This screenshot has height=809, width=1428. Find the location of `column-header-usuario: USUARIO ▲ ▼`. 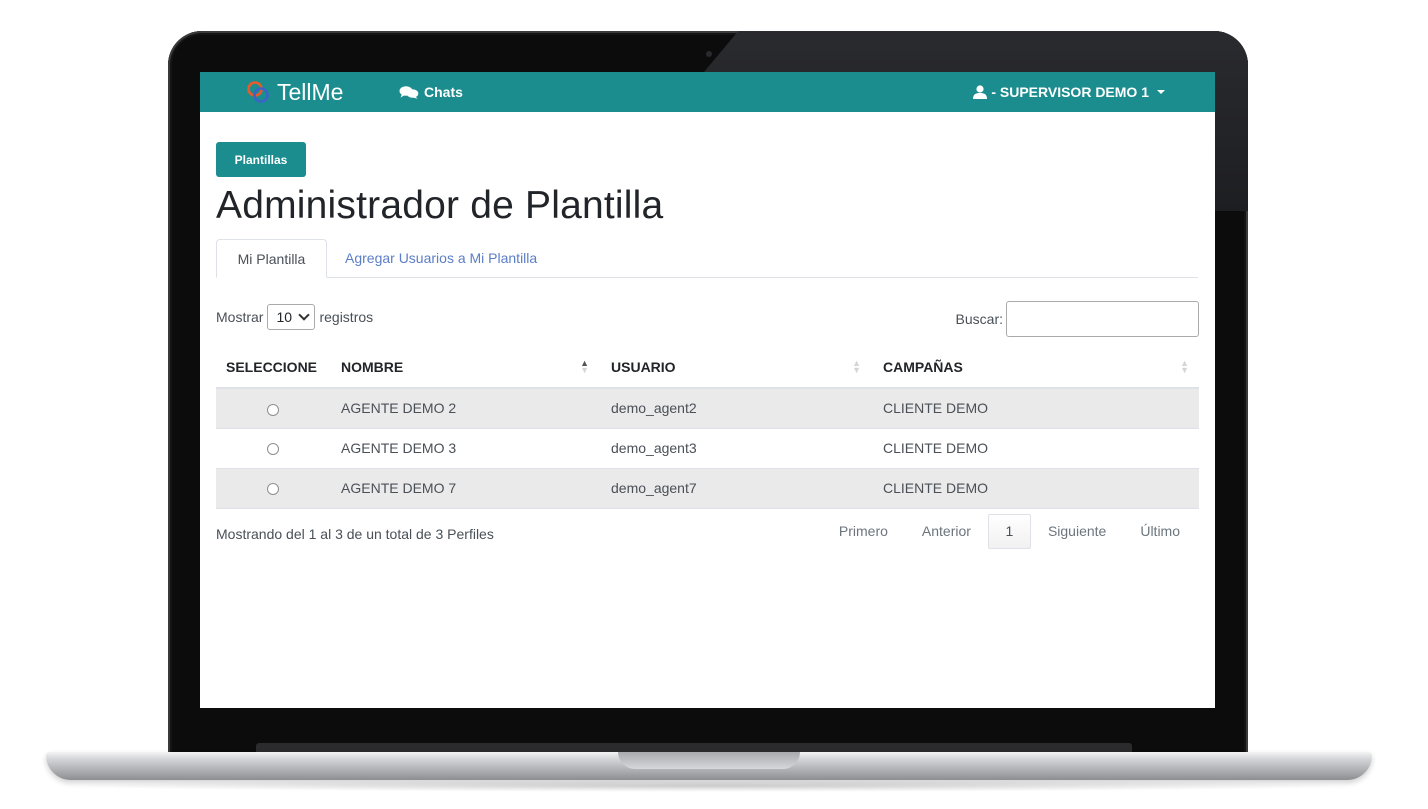

column-header-usuario: USUARIO ▲ ▼ is located at coordinates (735, 368).